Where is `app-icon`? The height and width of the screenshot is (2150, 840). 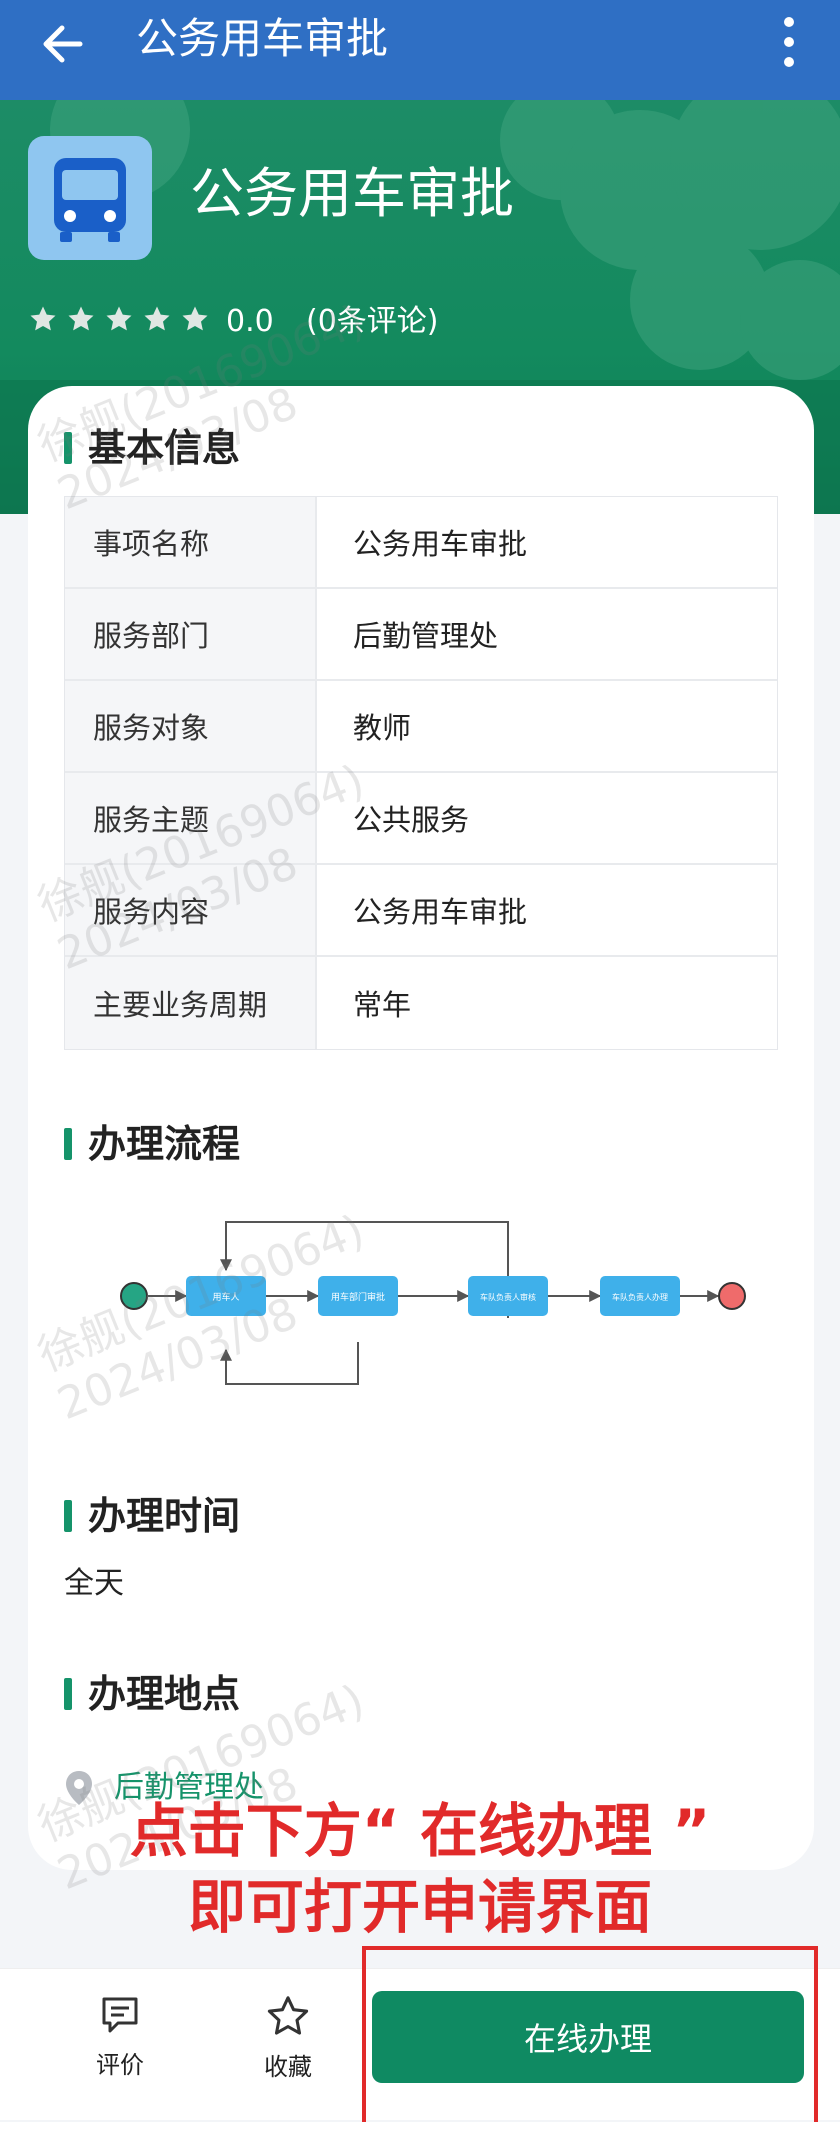
app-icon is located at coordinates (90, 198).